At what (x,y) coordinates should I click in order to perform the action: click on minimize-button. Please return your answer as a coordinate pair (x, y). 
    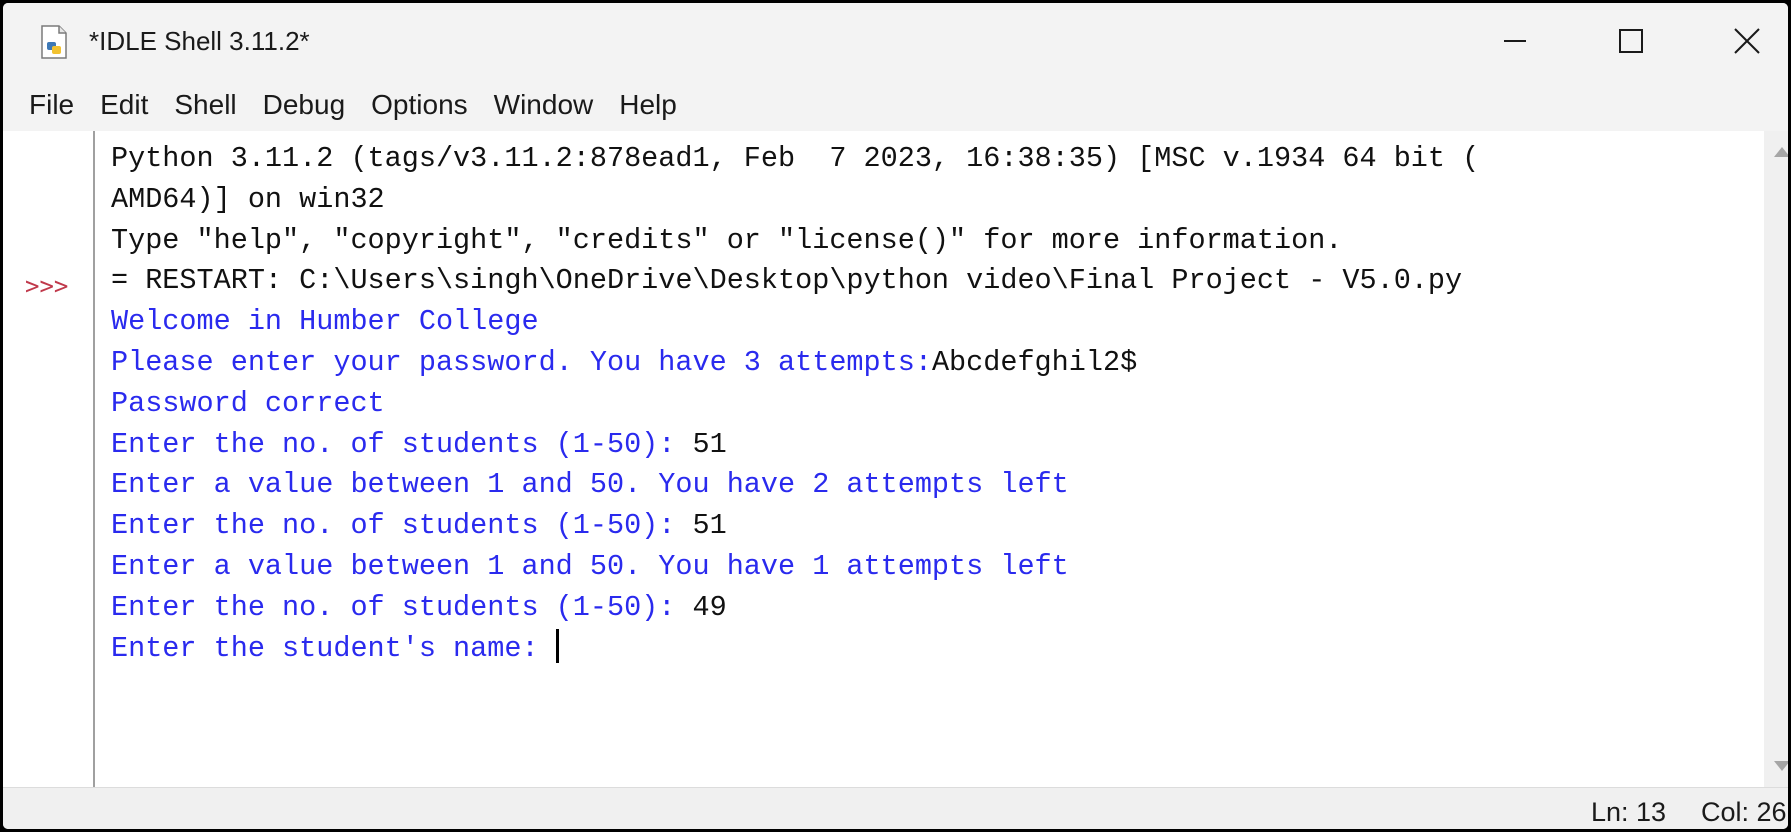
    Looking at the image, I should click on (1515, 41).